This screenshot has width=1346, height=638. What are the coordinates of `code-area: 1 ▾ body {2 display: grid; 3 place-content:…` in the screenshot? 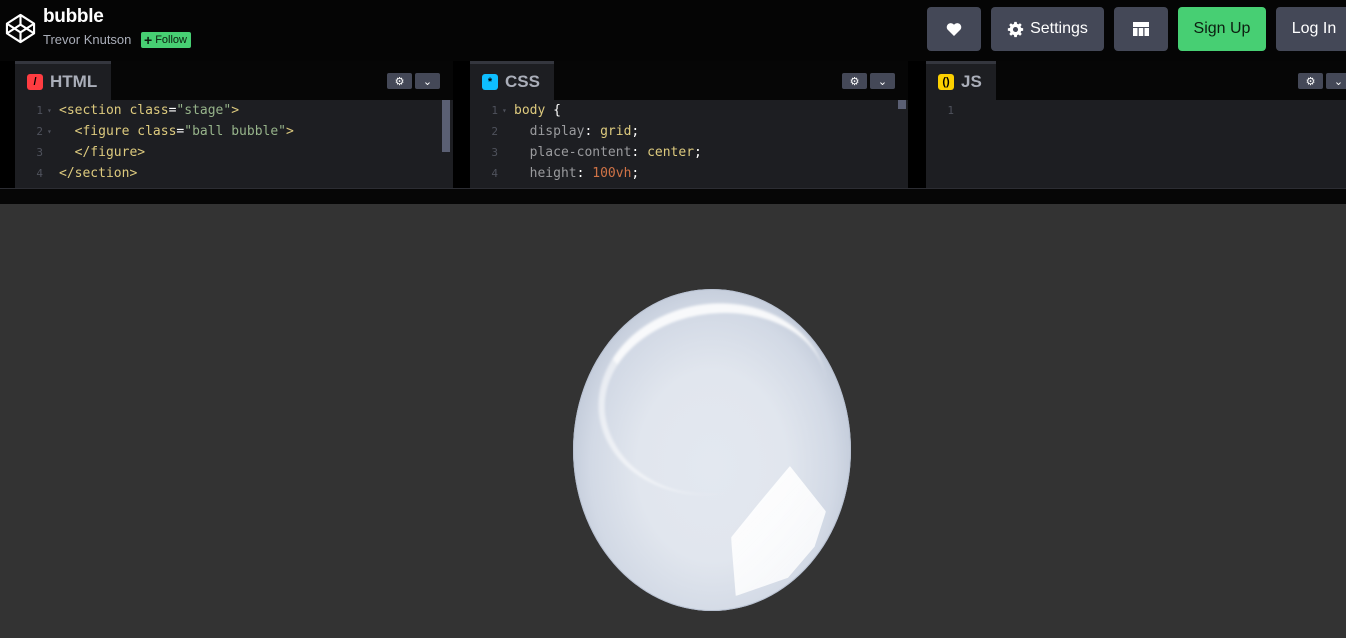 It's located at (689, 144).